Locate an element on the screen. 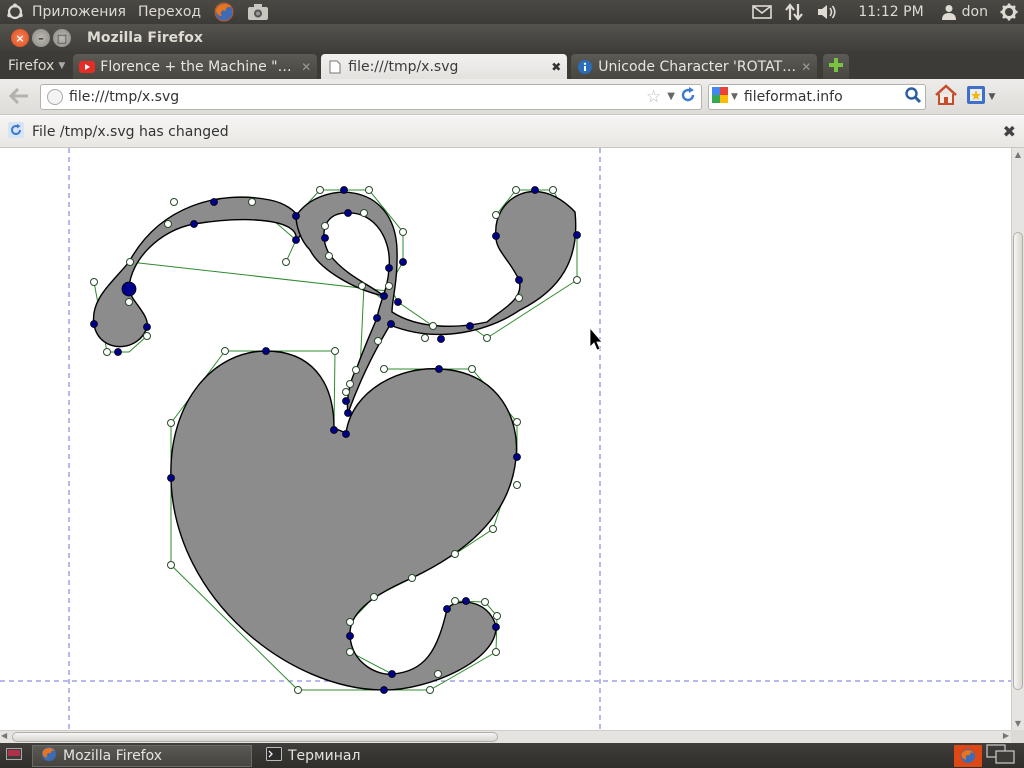 This screenshot has width=1024, height=768. search-bar: ▼ is located at coordinates (817, 96).